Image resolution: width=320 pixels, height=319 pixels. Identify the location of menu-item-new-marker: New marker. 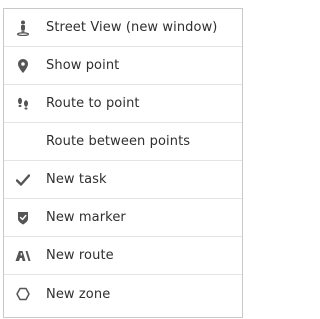
(123, 218).